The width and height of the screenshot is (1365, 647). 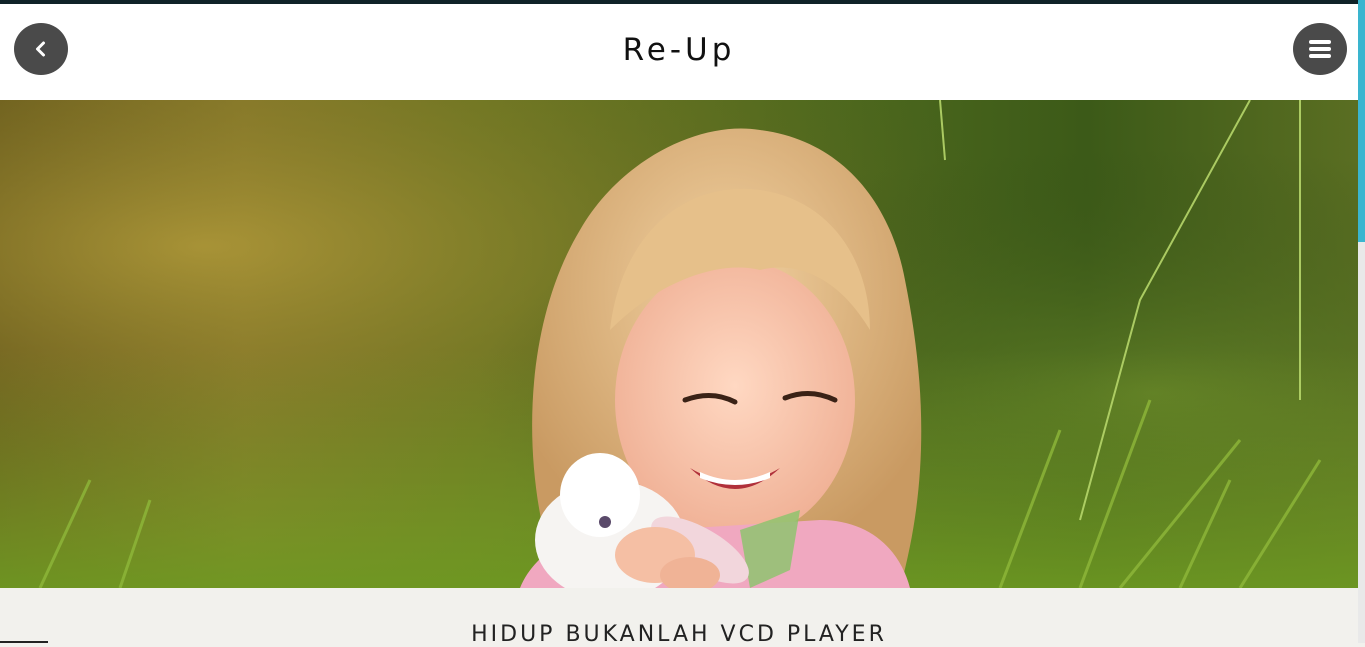 I want to click on hamburger-menu-icon, so click(x=1320, y=49).